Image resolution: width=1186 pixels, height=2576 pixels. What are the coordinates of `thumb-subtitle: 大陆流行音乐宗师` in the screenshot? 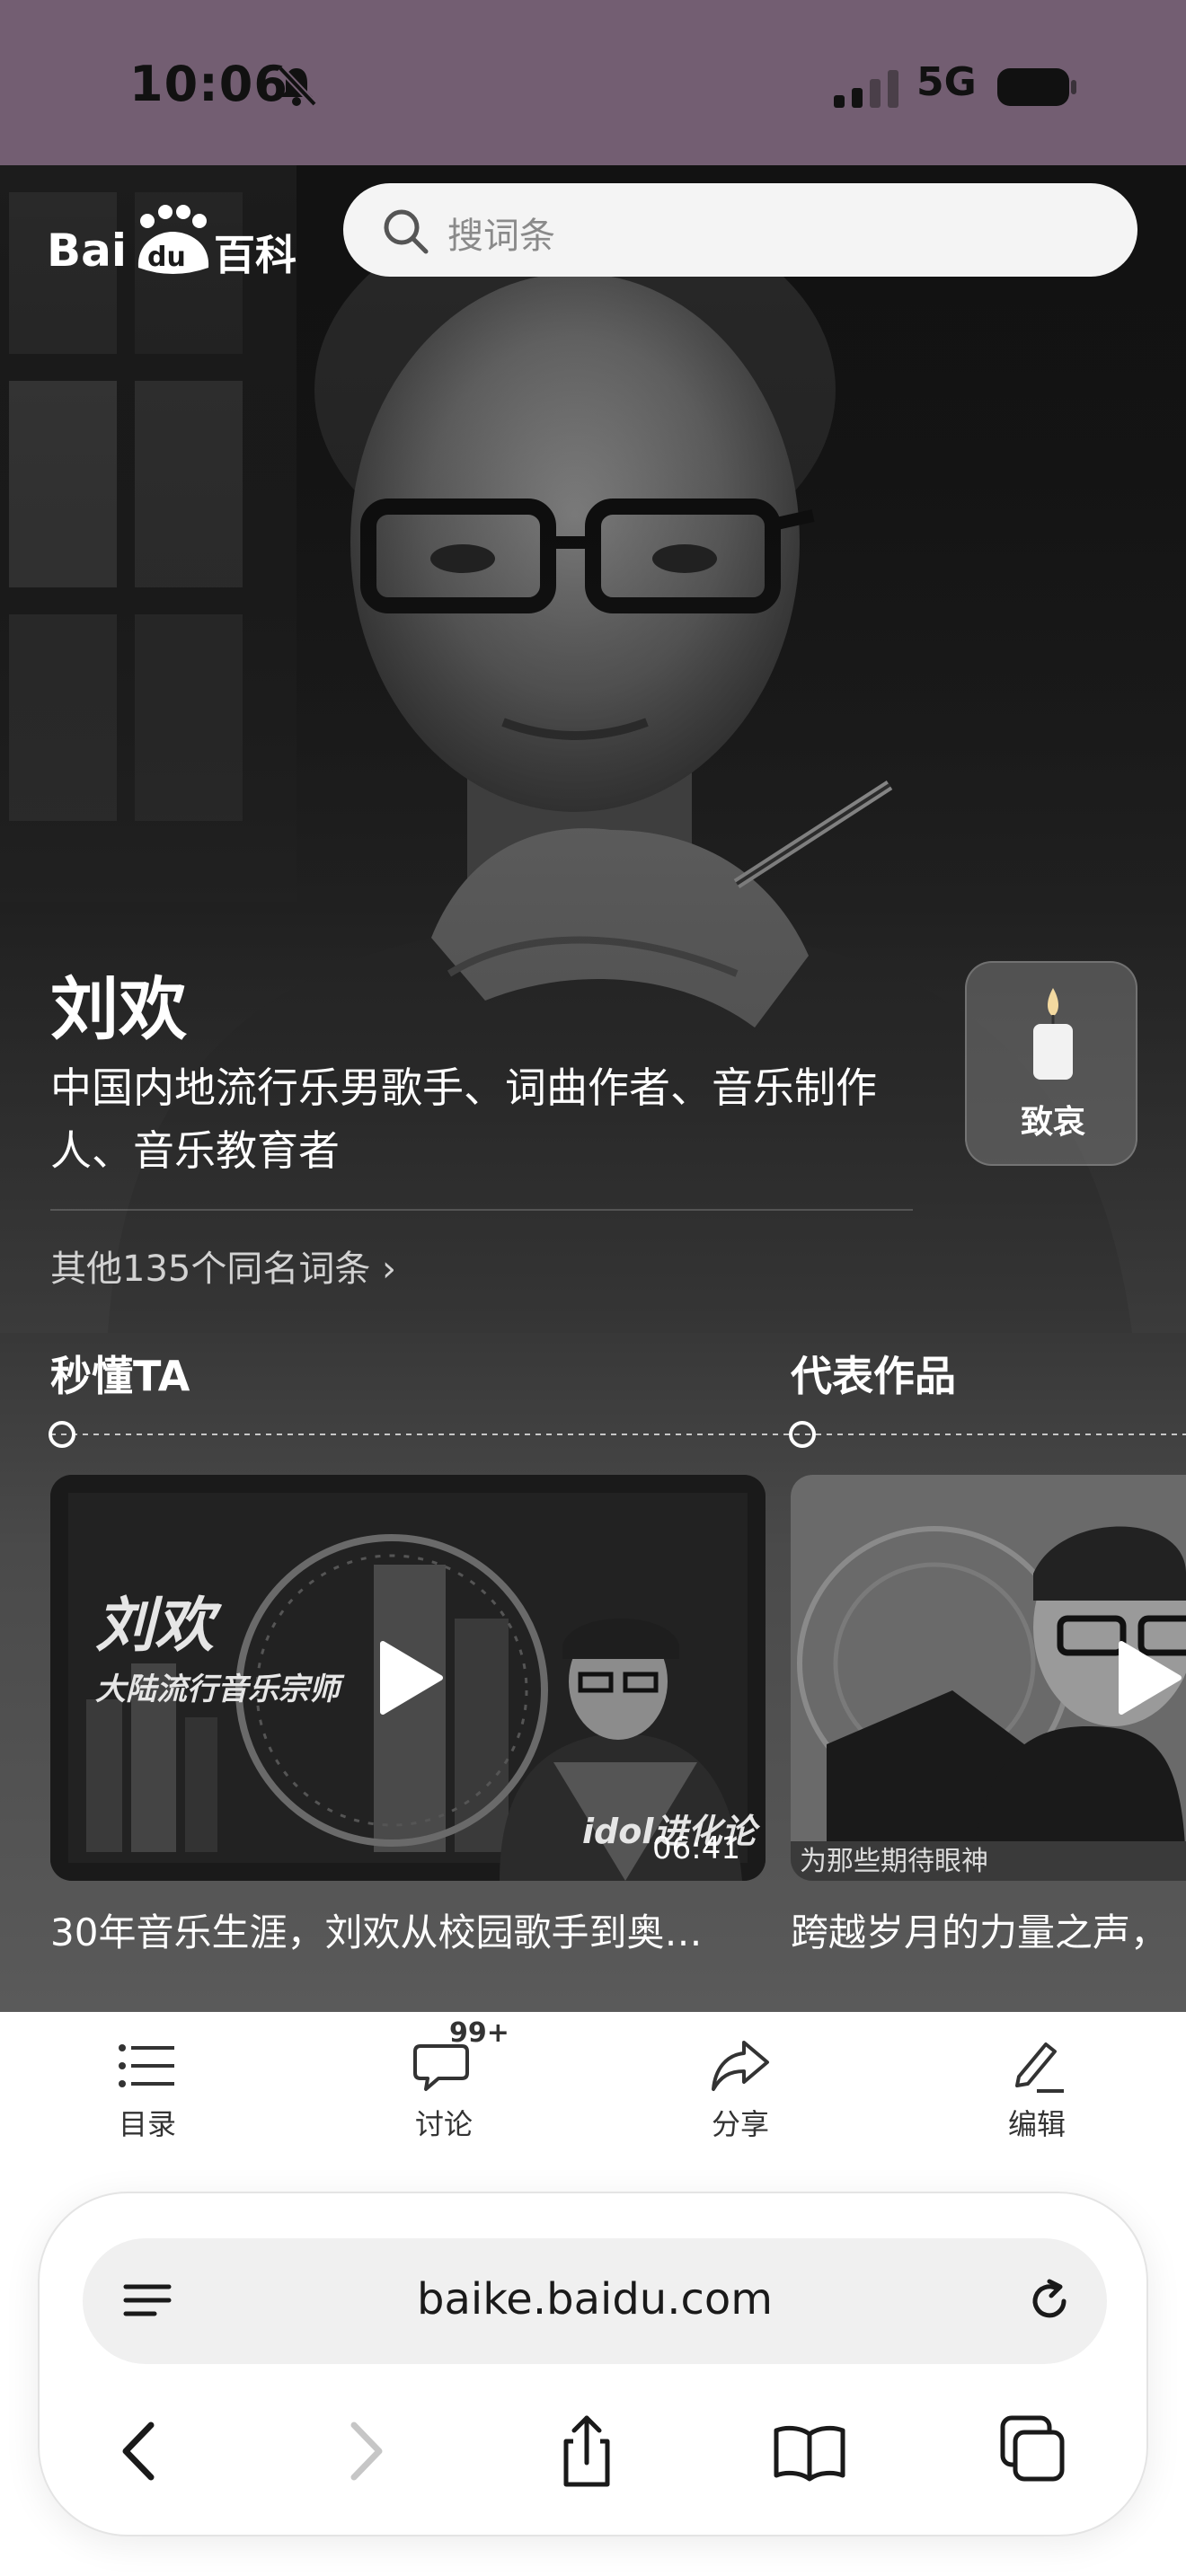 It's located at (220, 1689).